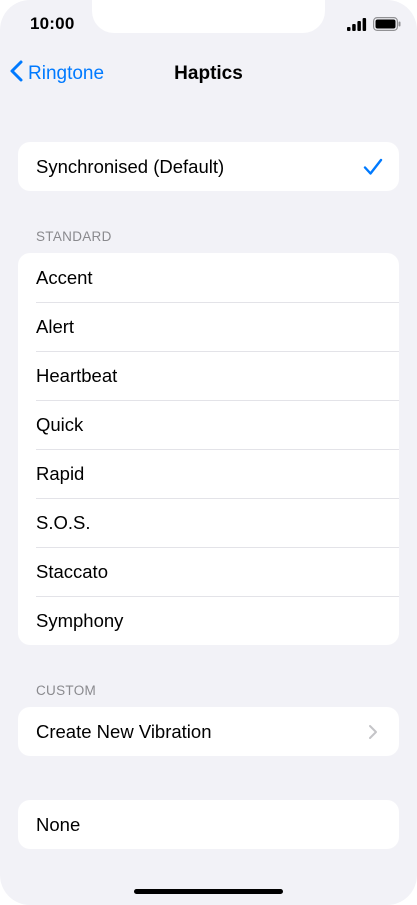  What do you see at coordinates (208, 891) in the screenshot?
I see `home-indicator` at bounding box center [208, 891].